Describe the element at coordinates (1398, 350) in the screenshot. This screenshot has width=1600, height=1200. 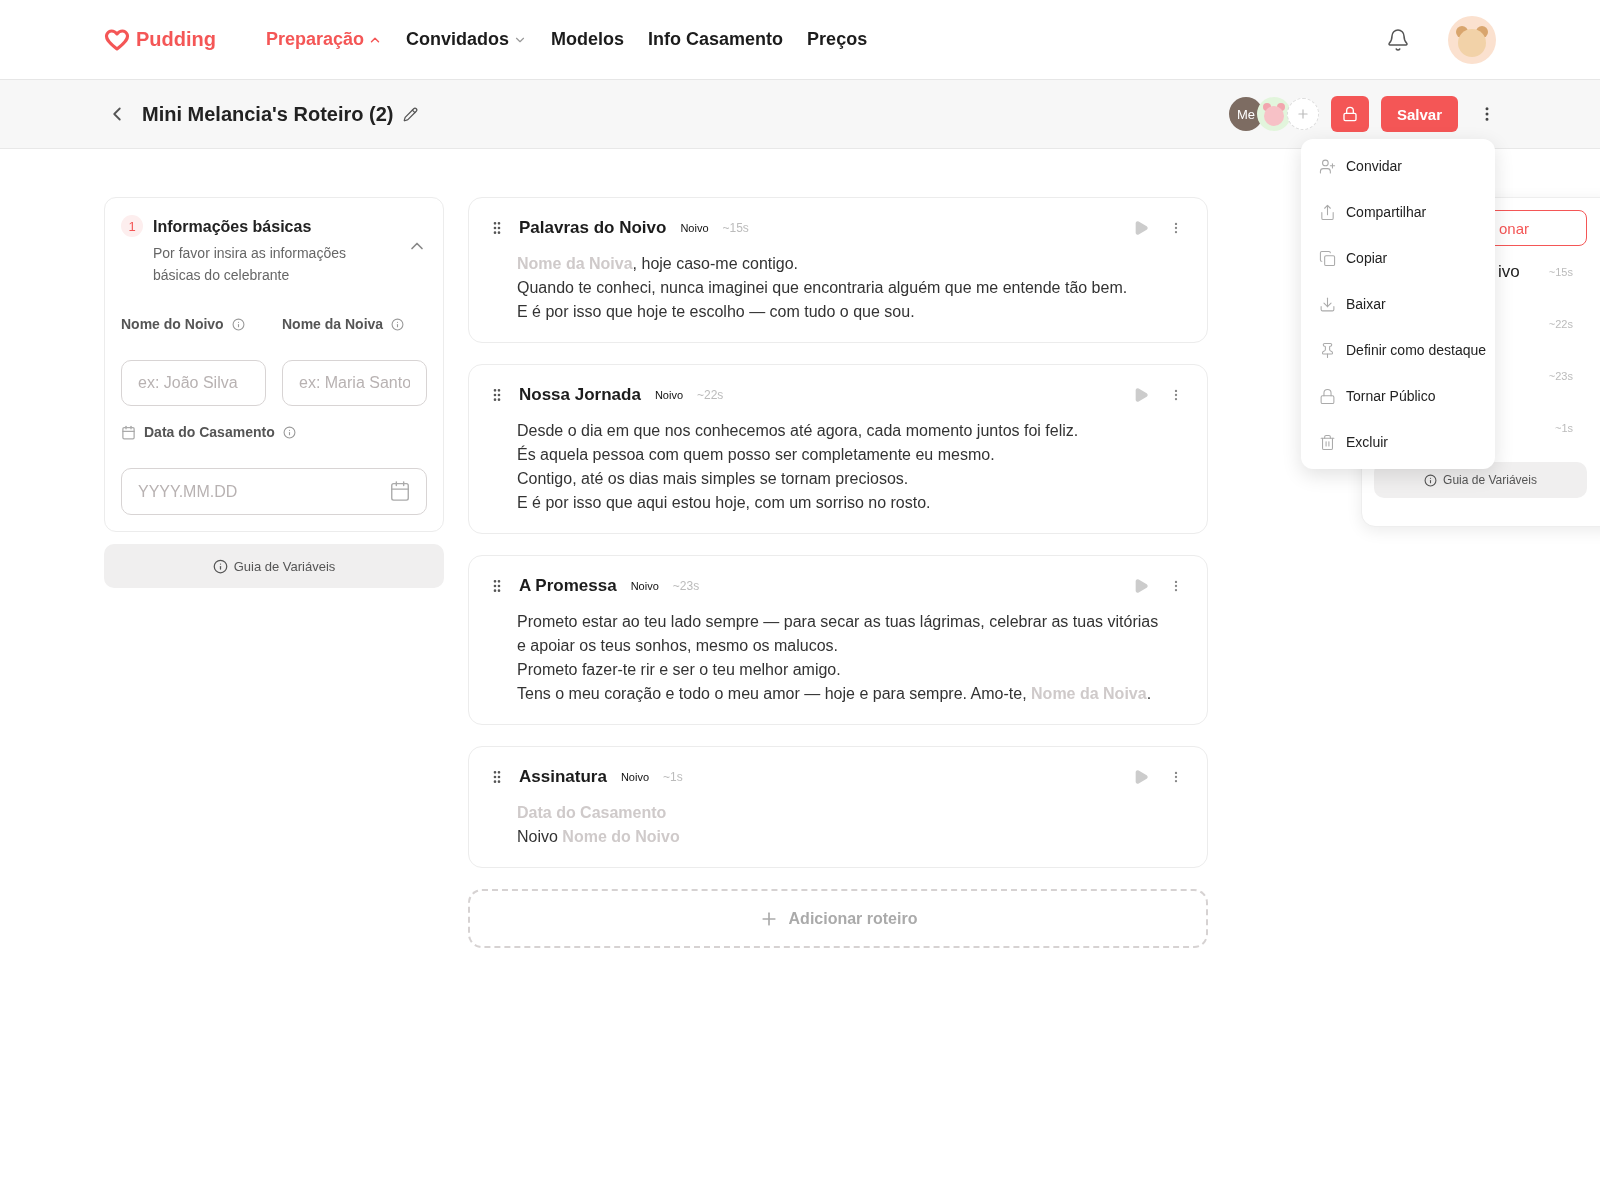
I see `menu-item: Definir como destaque` at that location.